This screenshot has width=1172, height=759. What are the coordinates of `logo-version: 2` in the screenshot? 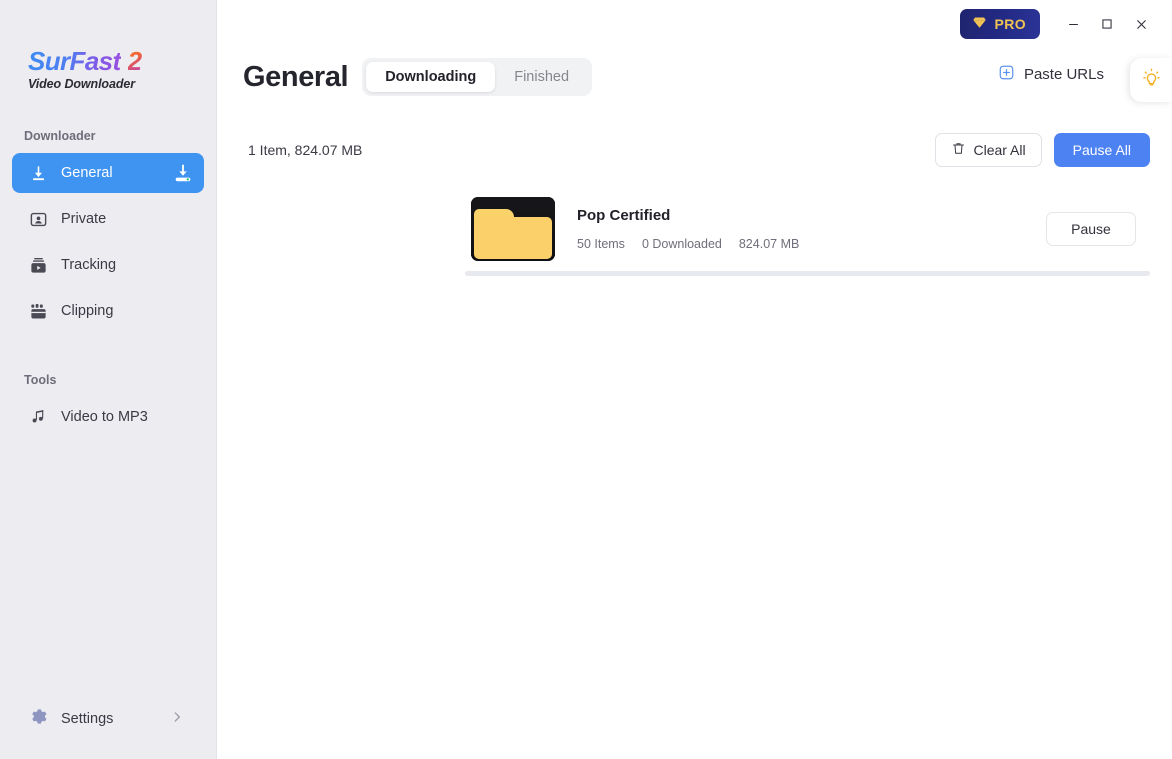 It's located at (135, 61).